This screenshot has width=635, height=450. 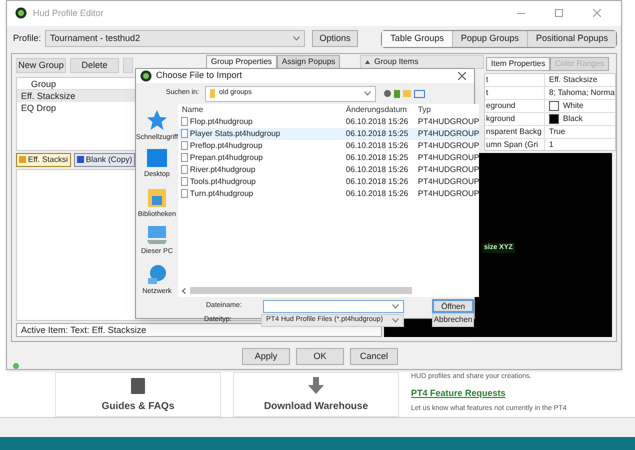 I want to click on feature-requests-link: PT4 Feature Requests, so click(x=489, y=393).